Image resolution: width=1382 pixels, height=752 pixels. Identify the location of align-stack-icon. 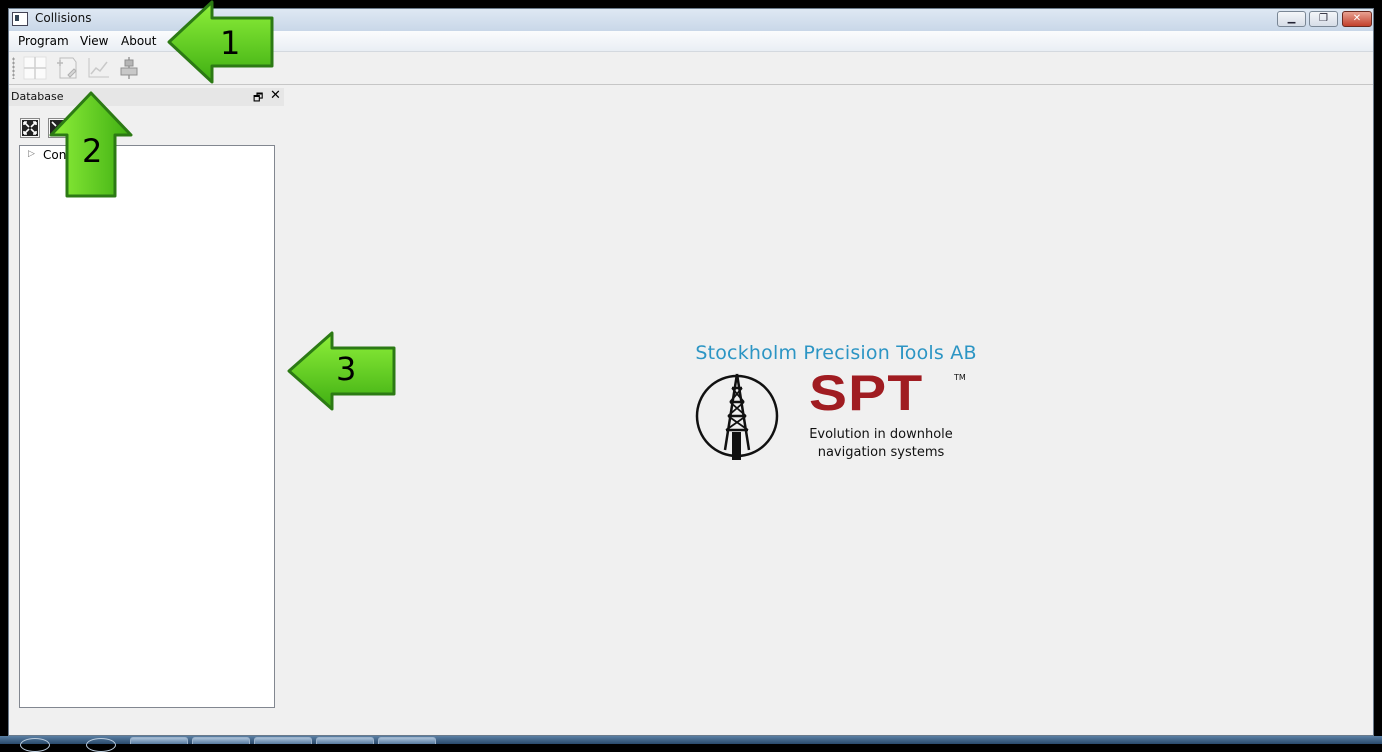
(129, 68).